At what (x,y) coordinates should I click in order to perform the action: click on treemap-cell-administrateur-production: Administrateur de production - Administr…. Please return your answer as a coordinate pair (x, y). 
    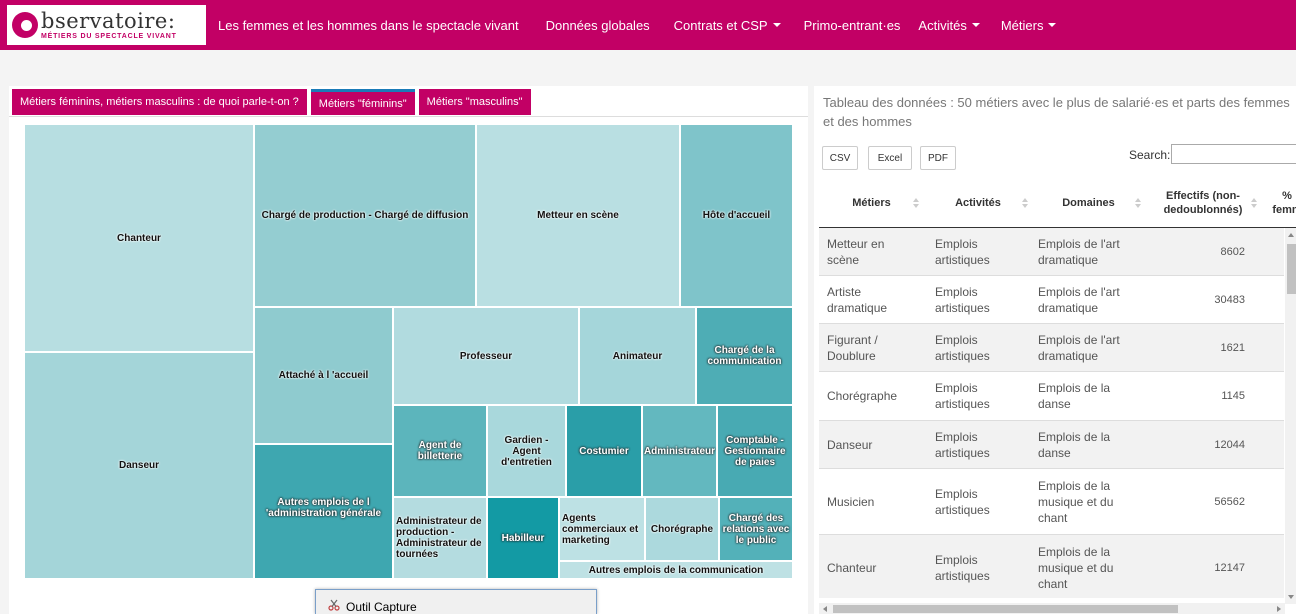
    Looking at the image, I should click on (440, 538).